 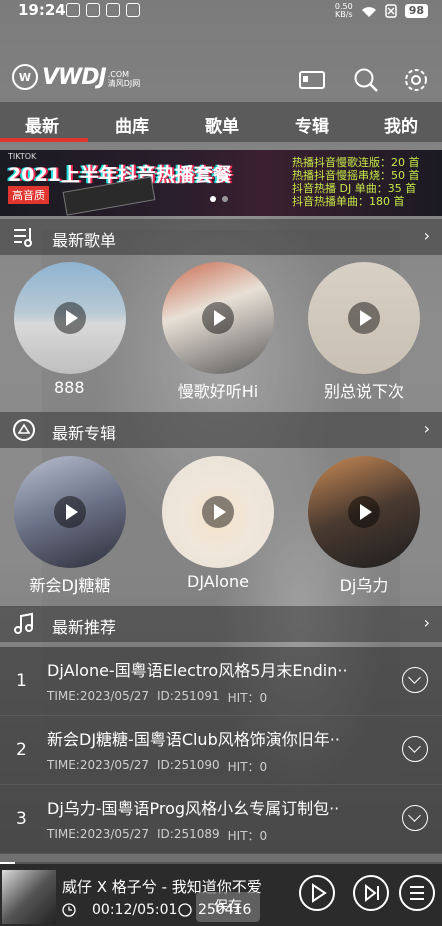 I want to click on track-id: 250416, so click(x=225, y=910).